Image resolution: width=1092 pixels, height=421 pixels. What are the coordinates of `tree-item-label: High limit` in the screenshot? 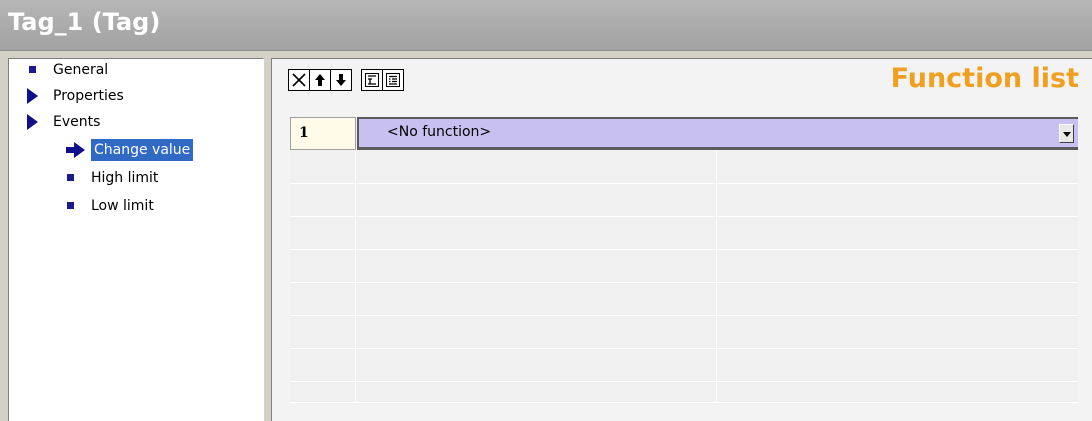 It's located at (125, 178).